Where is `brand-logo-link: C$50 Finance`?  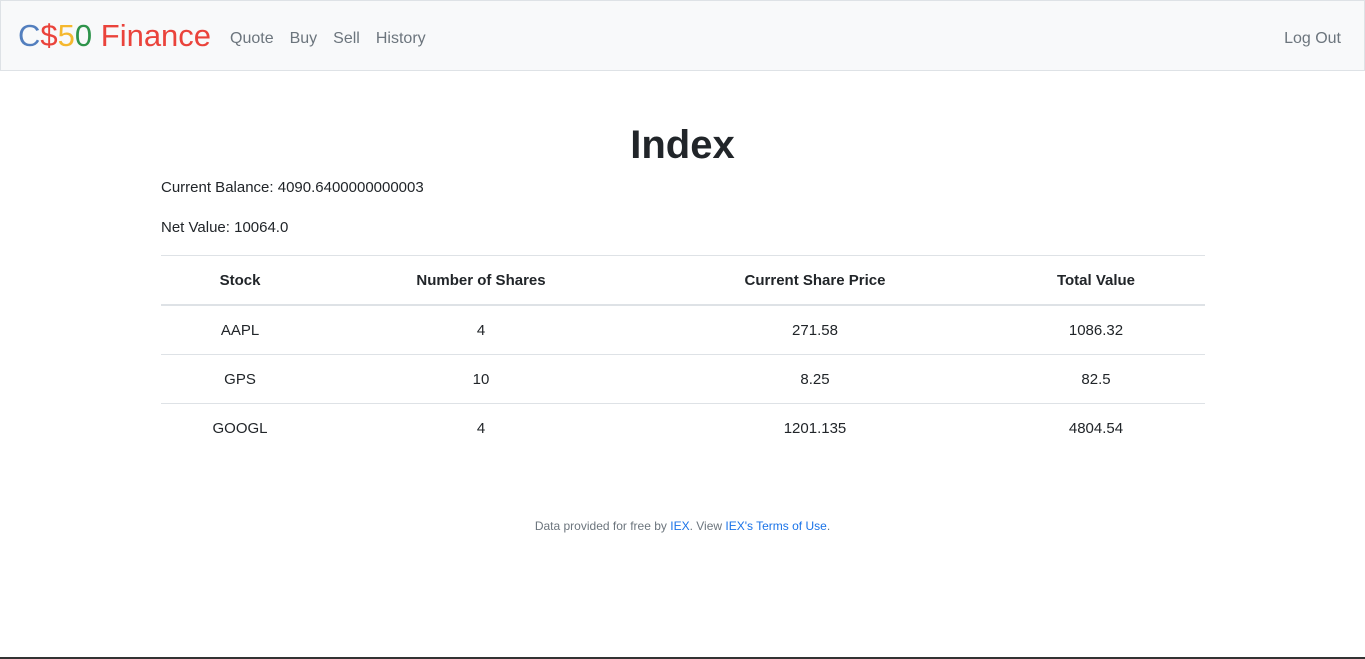 brand-logo-link: C$50 Finance is located at coordinates (114, 36).